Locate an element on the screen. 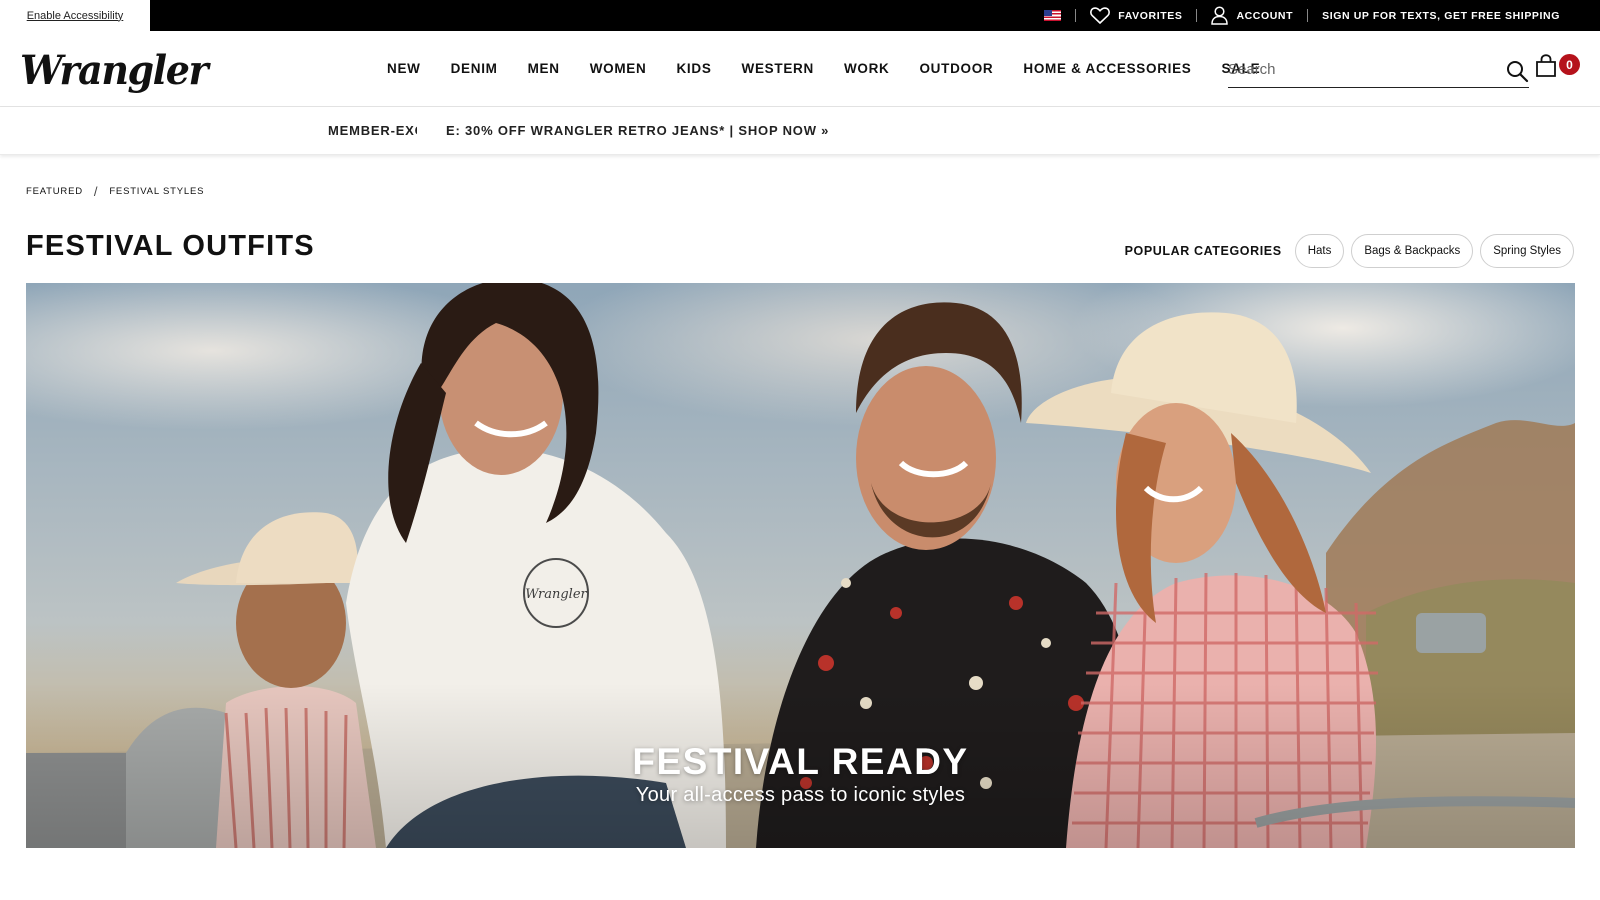  favorites-label: FAVORITES is located at coordinates (1150, 15).